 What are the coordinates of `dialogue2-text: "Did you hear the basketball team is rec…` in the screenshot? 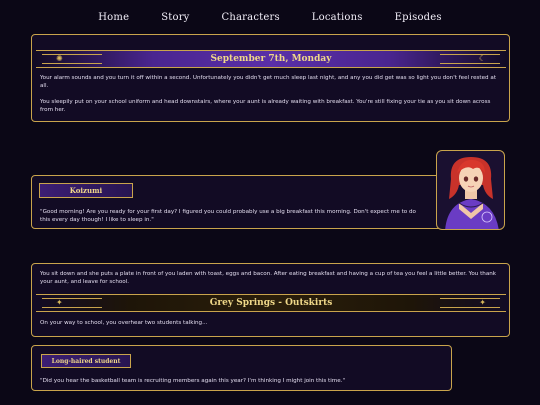 It's located at (193, 381).